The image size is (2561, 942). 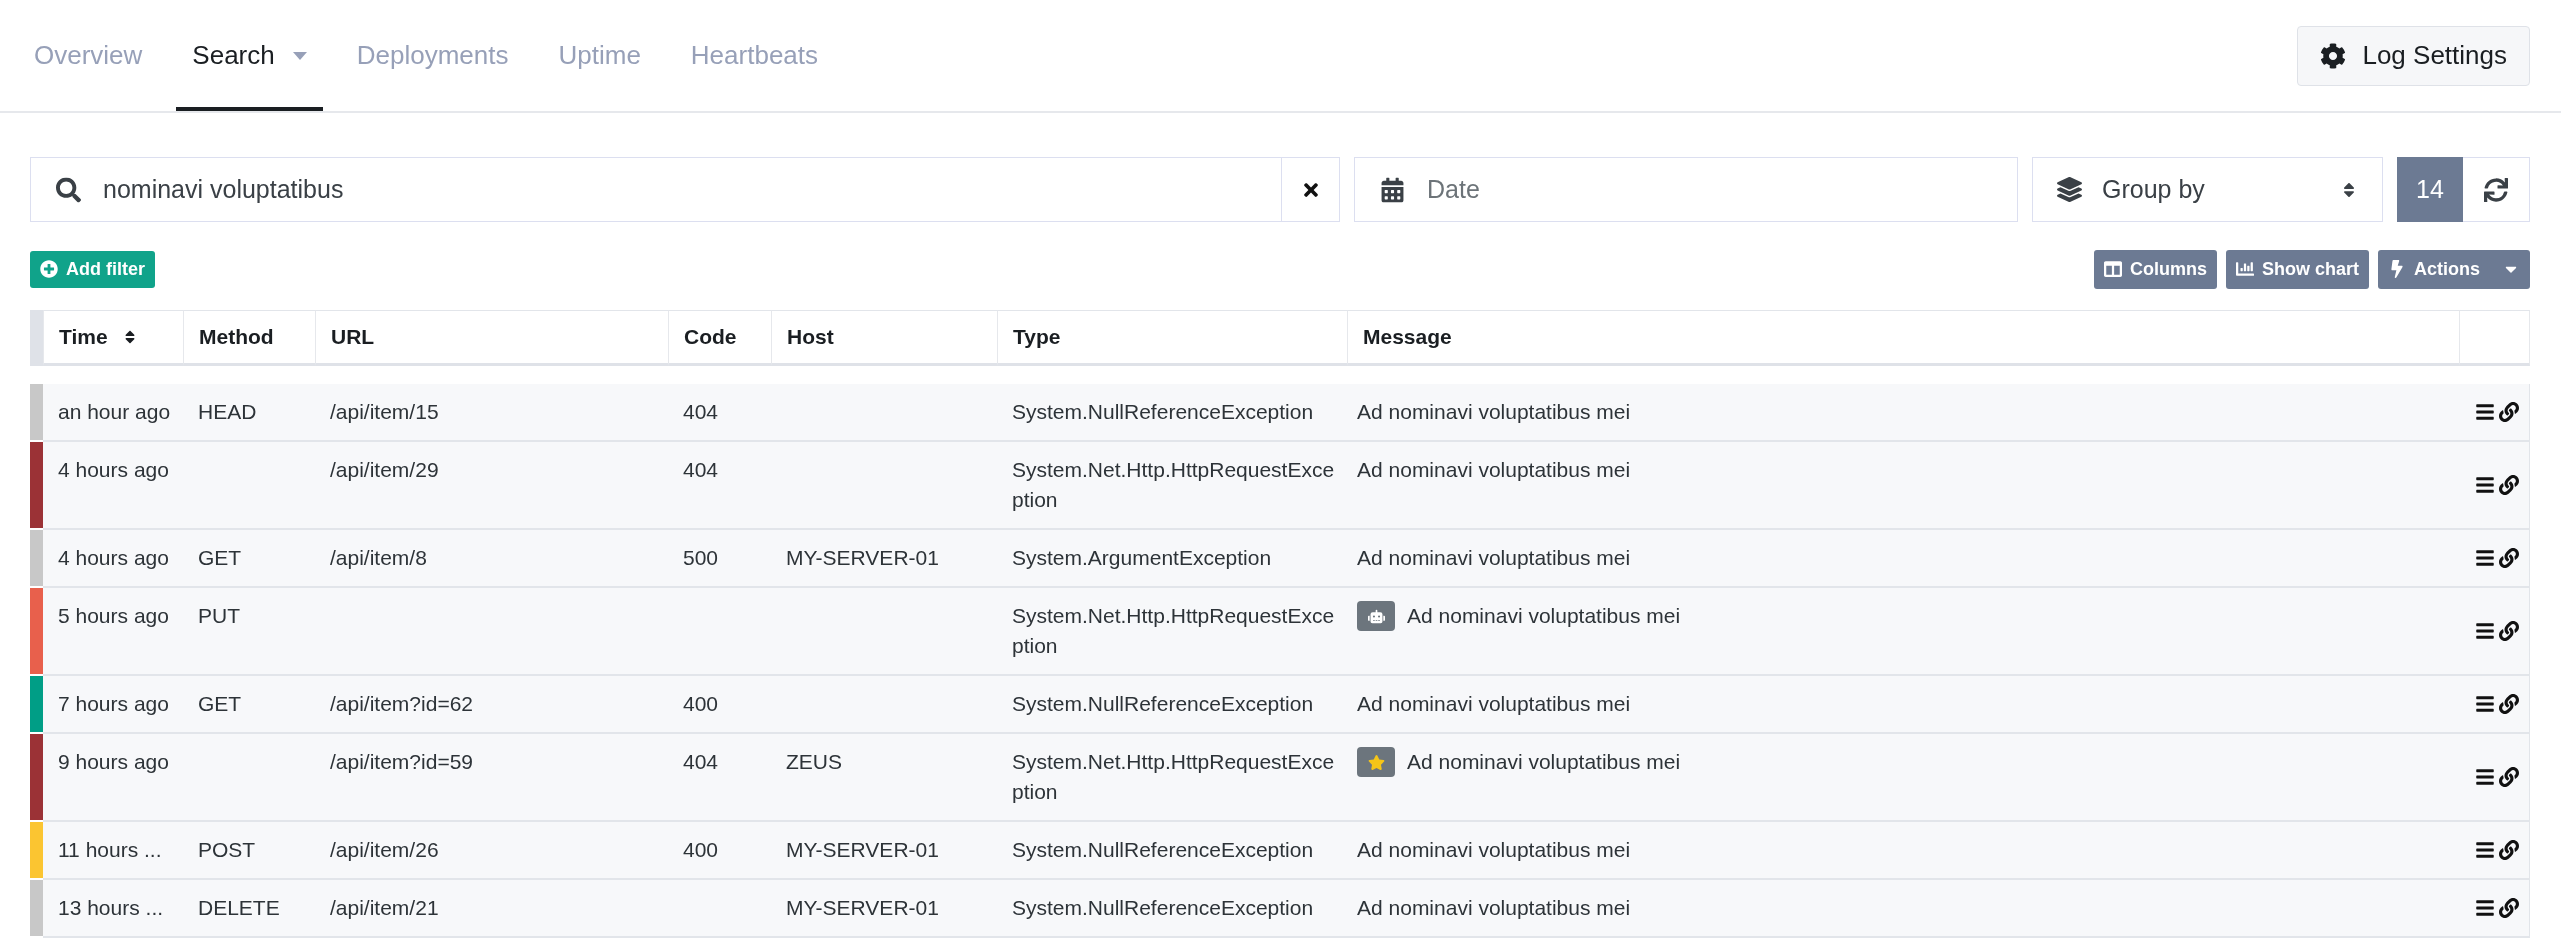 I want to click on group-by-select: Group by, so click(x=2207, y=189).